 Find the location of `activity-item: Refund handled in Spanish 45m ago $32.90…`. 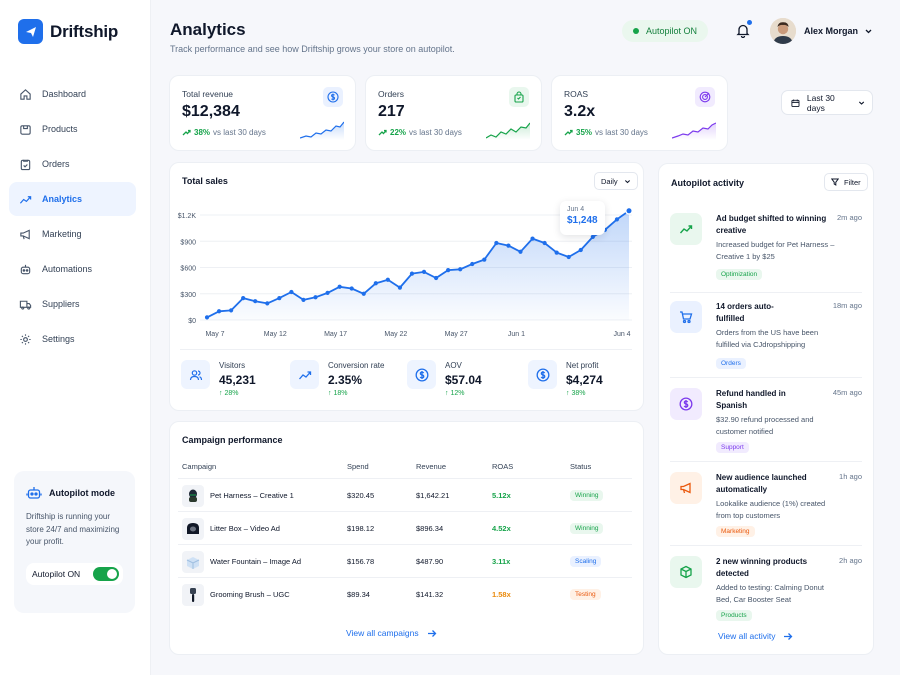

activity-item: Refund handled in Spanish 45m ago $32.90… is located at coordinates (766, 421).